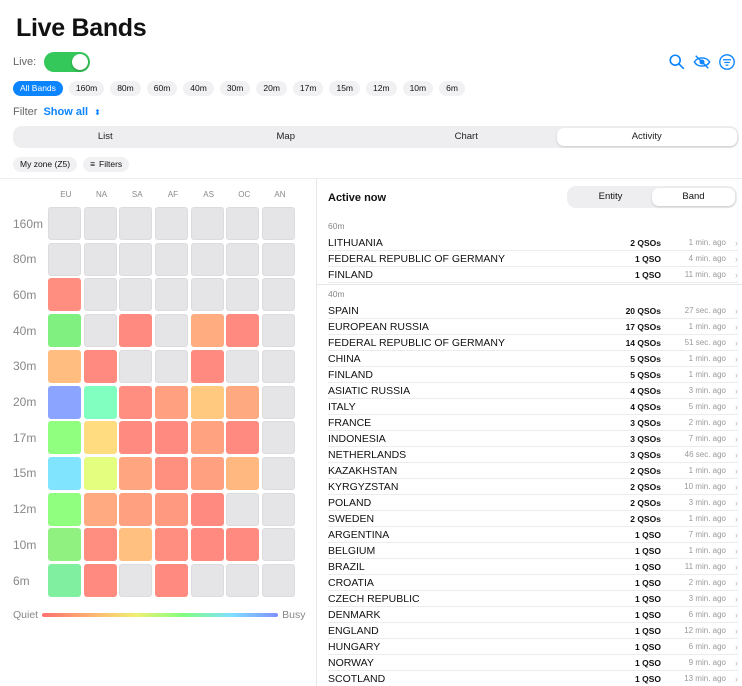  I want to click on heatmap-cell-20m-oc, so click(243, 402).